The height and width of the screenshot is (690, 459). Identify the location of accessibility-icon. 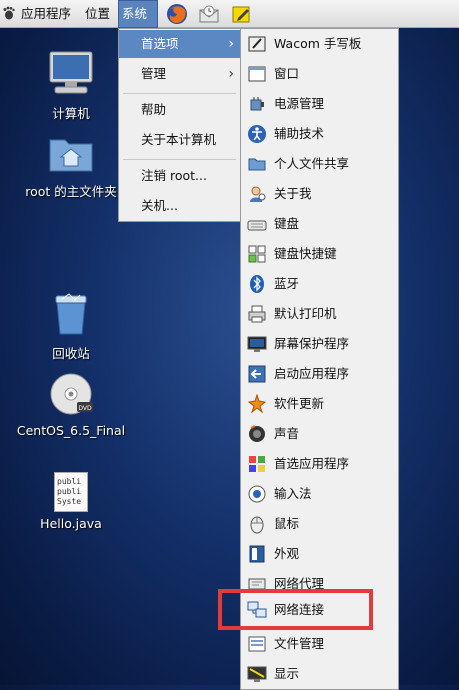
(257, 134).